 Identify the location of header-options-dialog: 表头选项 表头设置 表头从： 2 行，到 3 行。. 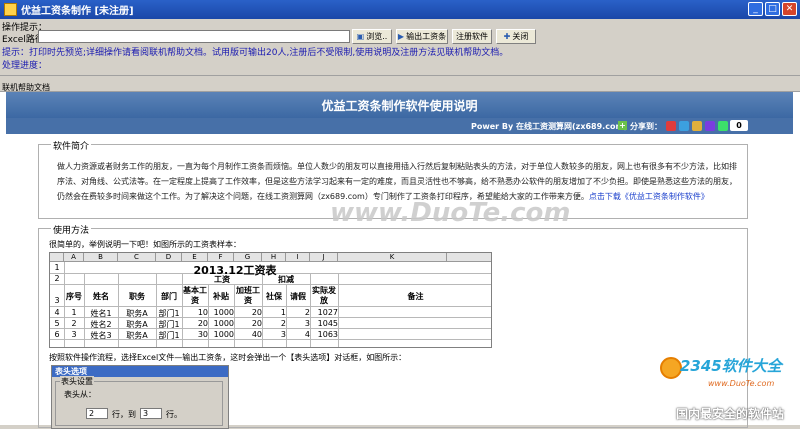
(140, 397).